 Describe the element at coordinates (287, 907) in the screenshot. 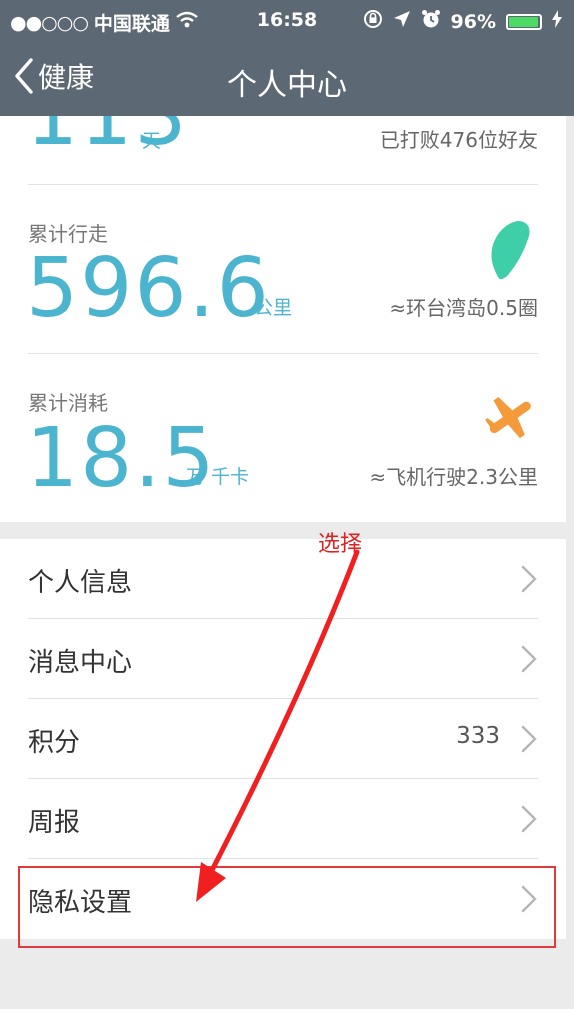

I see `highlight-box` at that location.